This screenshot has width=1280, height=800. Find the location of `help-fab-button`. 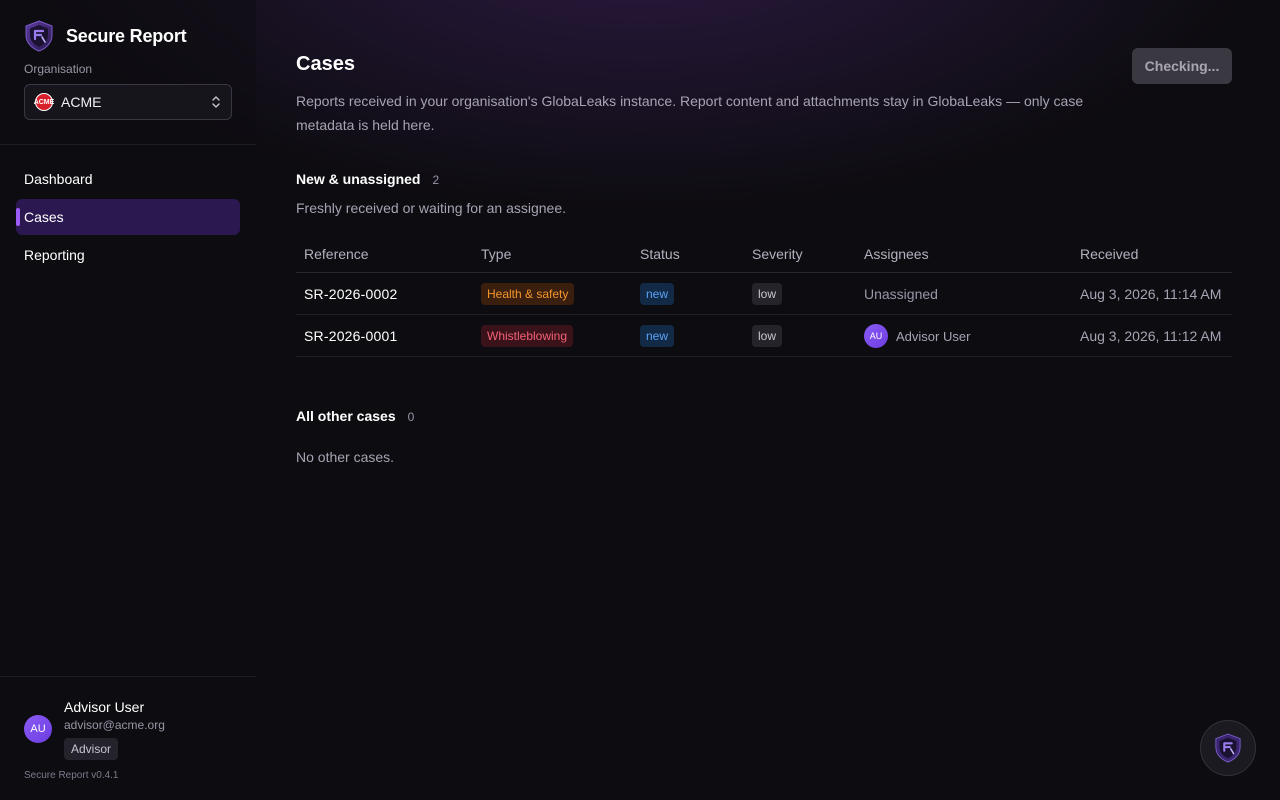

help-fab-button is located at coordinates (1228, 748).